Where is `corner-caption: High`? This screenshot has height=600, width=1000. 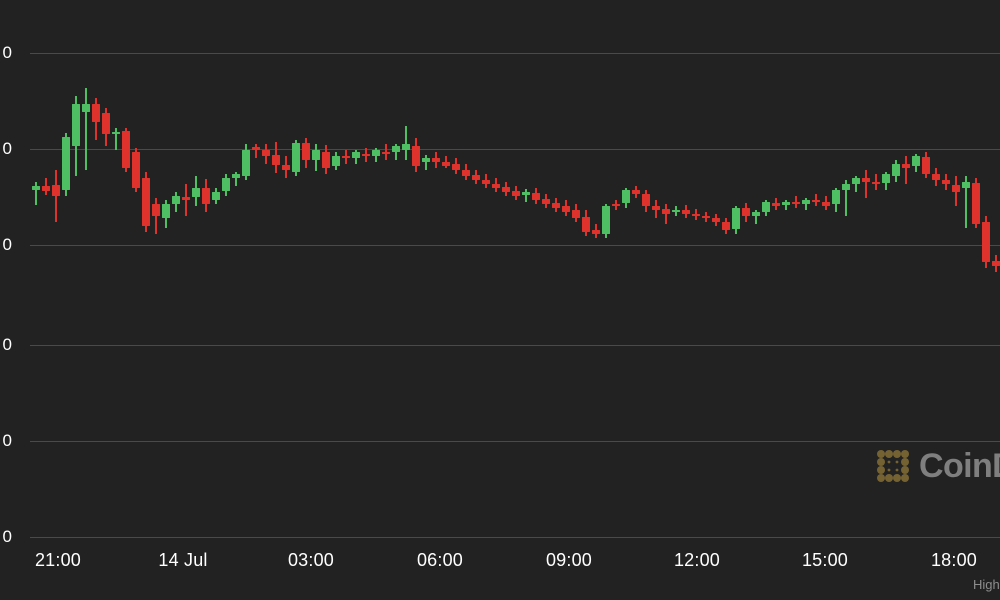
corner-caption: High is located at coordinates (986, 584).